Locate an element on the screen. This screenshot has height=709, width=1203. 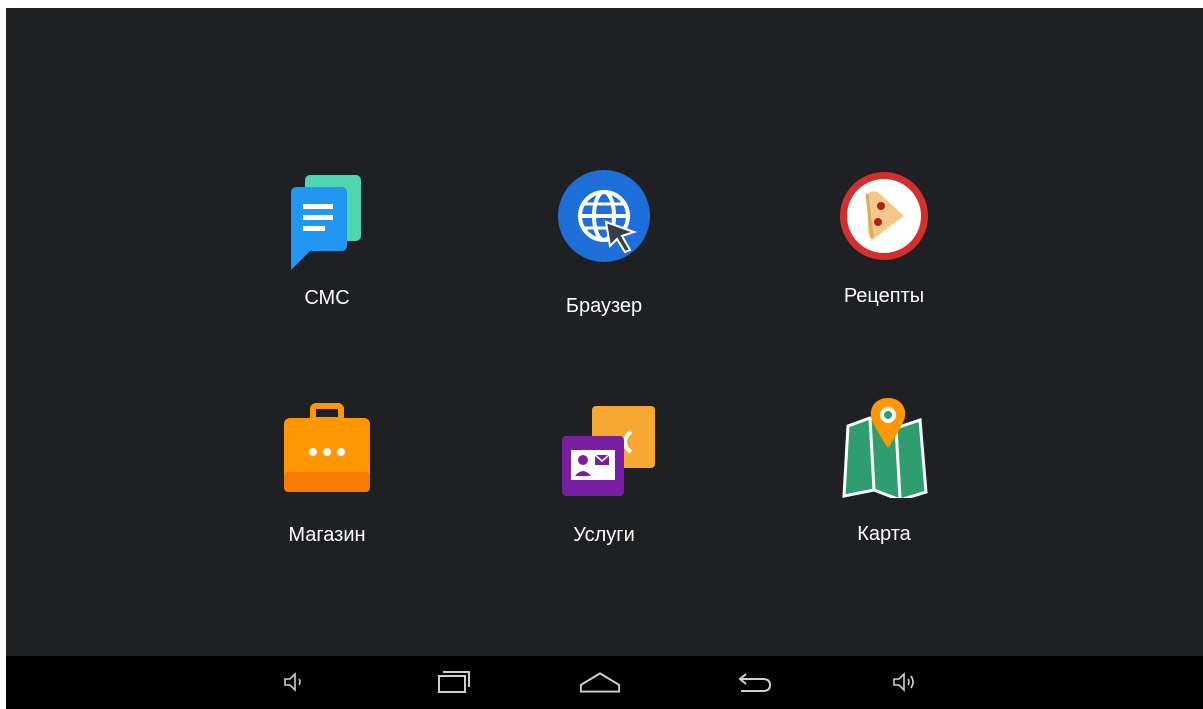
back-icon is located at coordinates (755, 682).